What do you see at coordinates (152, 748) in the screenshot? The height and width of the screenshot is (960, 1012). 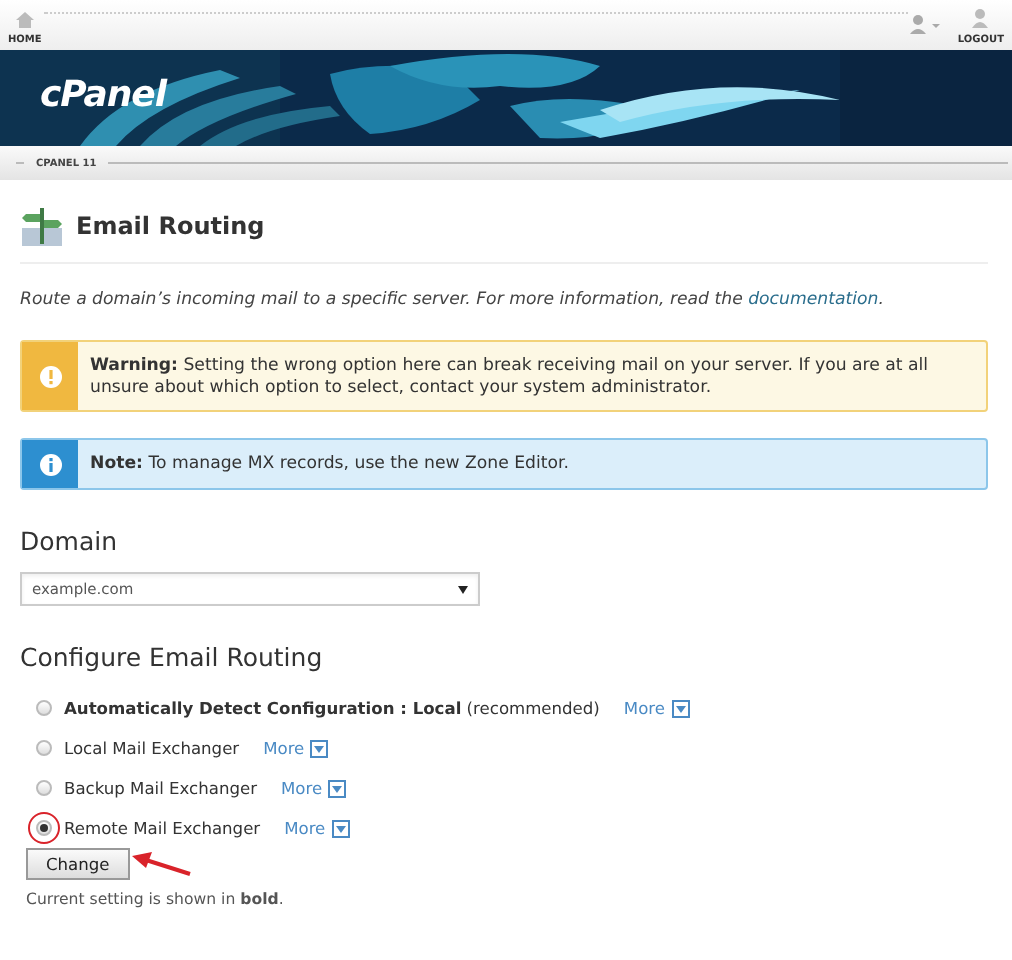 I see `option-label: Local Mail Exchanger` at bounding box center [152, 748].